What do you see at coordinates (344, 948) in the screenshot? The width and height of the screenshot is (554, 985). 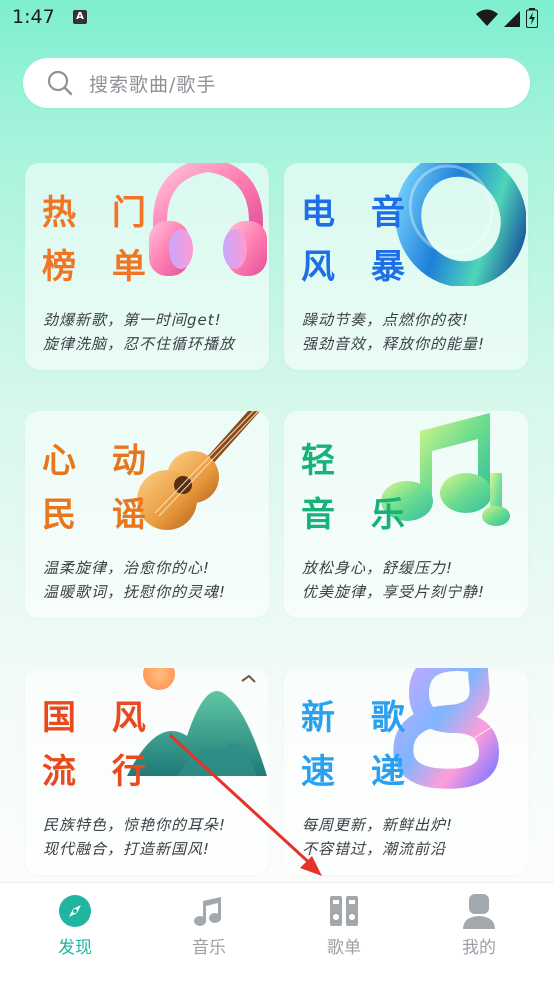 I see `tab-label: 歌单` at bounding box center [344, 948].